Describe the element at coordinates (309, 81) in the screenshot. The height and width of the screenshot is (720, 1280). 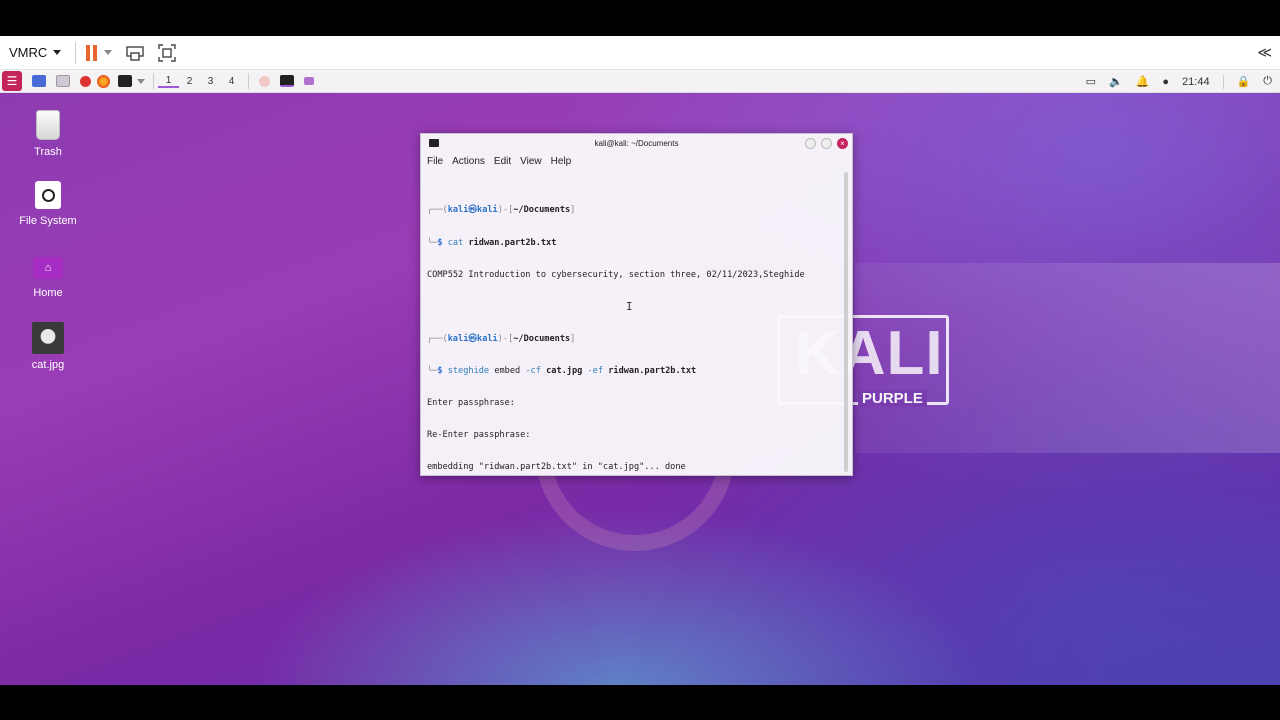
I see `taskbar-folder-icon` at that location.